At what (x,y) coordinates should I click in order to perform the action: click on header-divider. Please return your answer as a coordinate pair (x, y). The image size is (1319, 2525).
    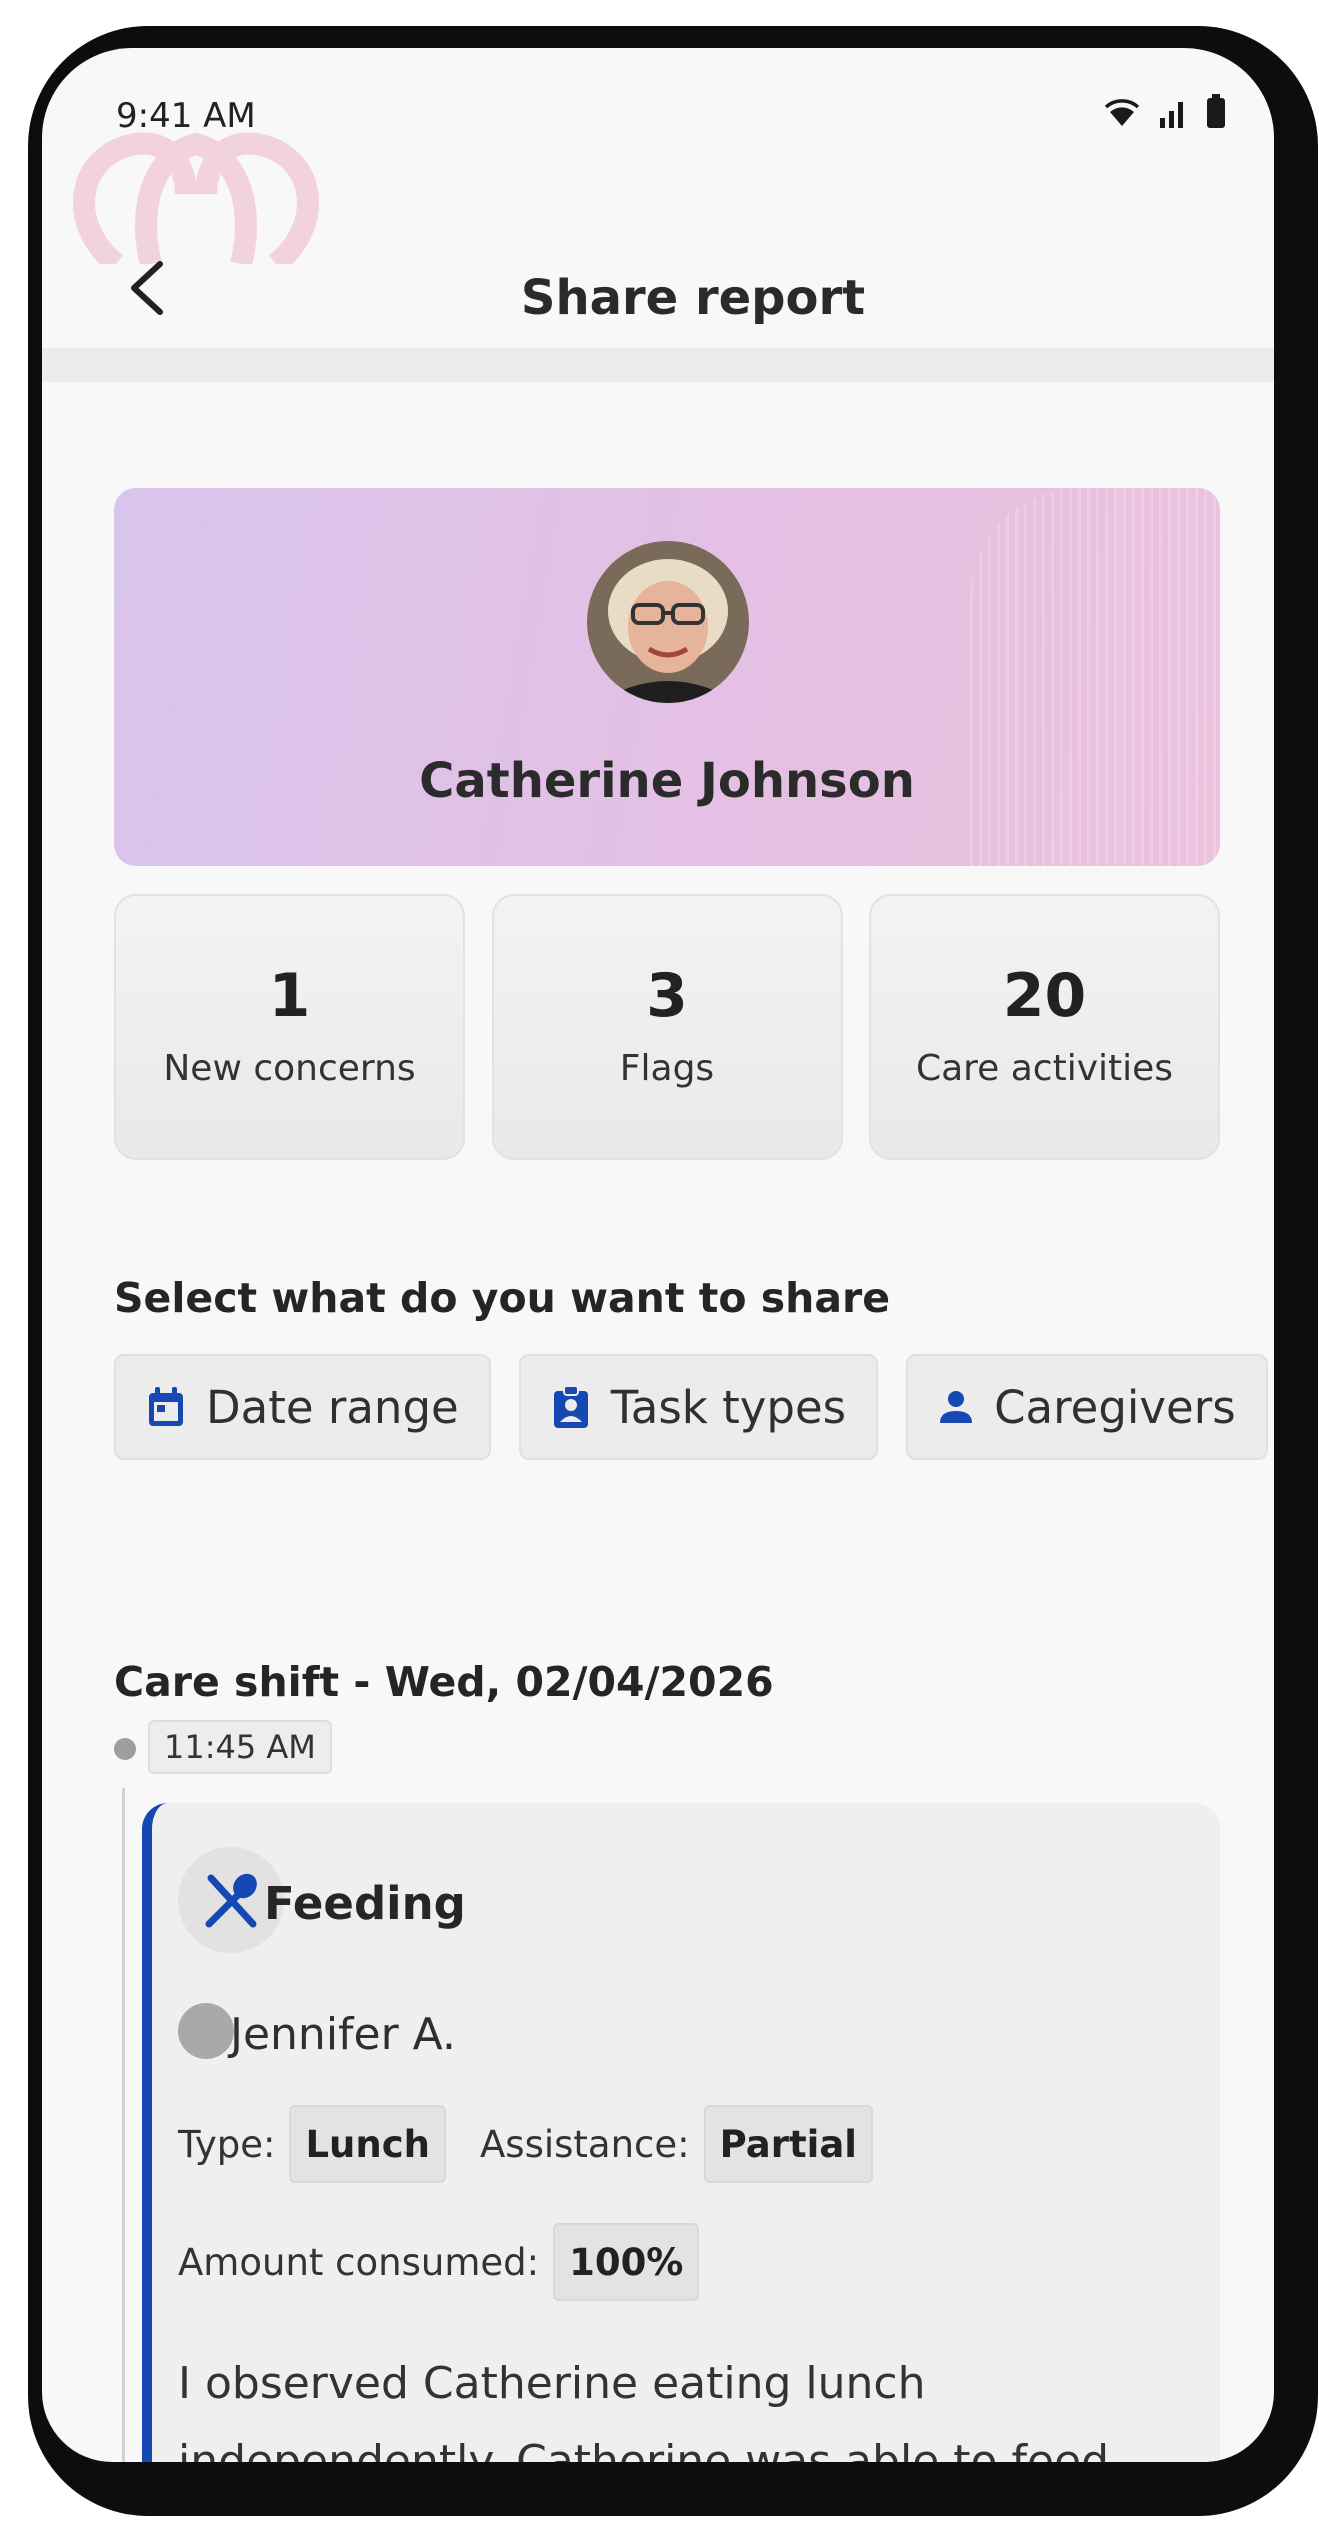
    Looking at the image, I should click on (658, 365).